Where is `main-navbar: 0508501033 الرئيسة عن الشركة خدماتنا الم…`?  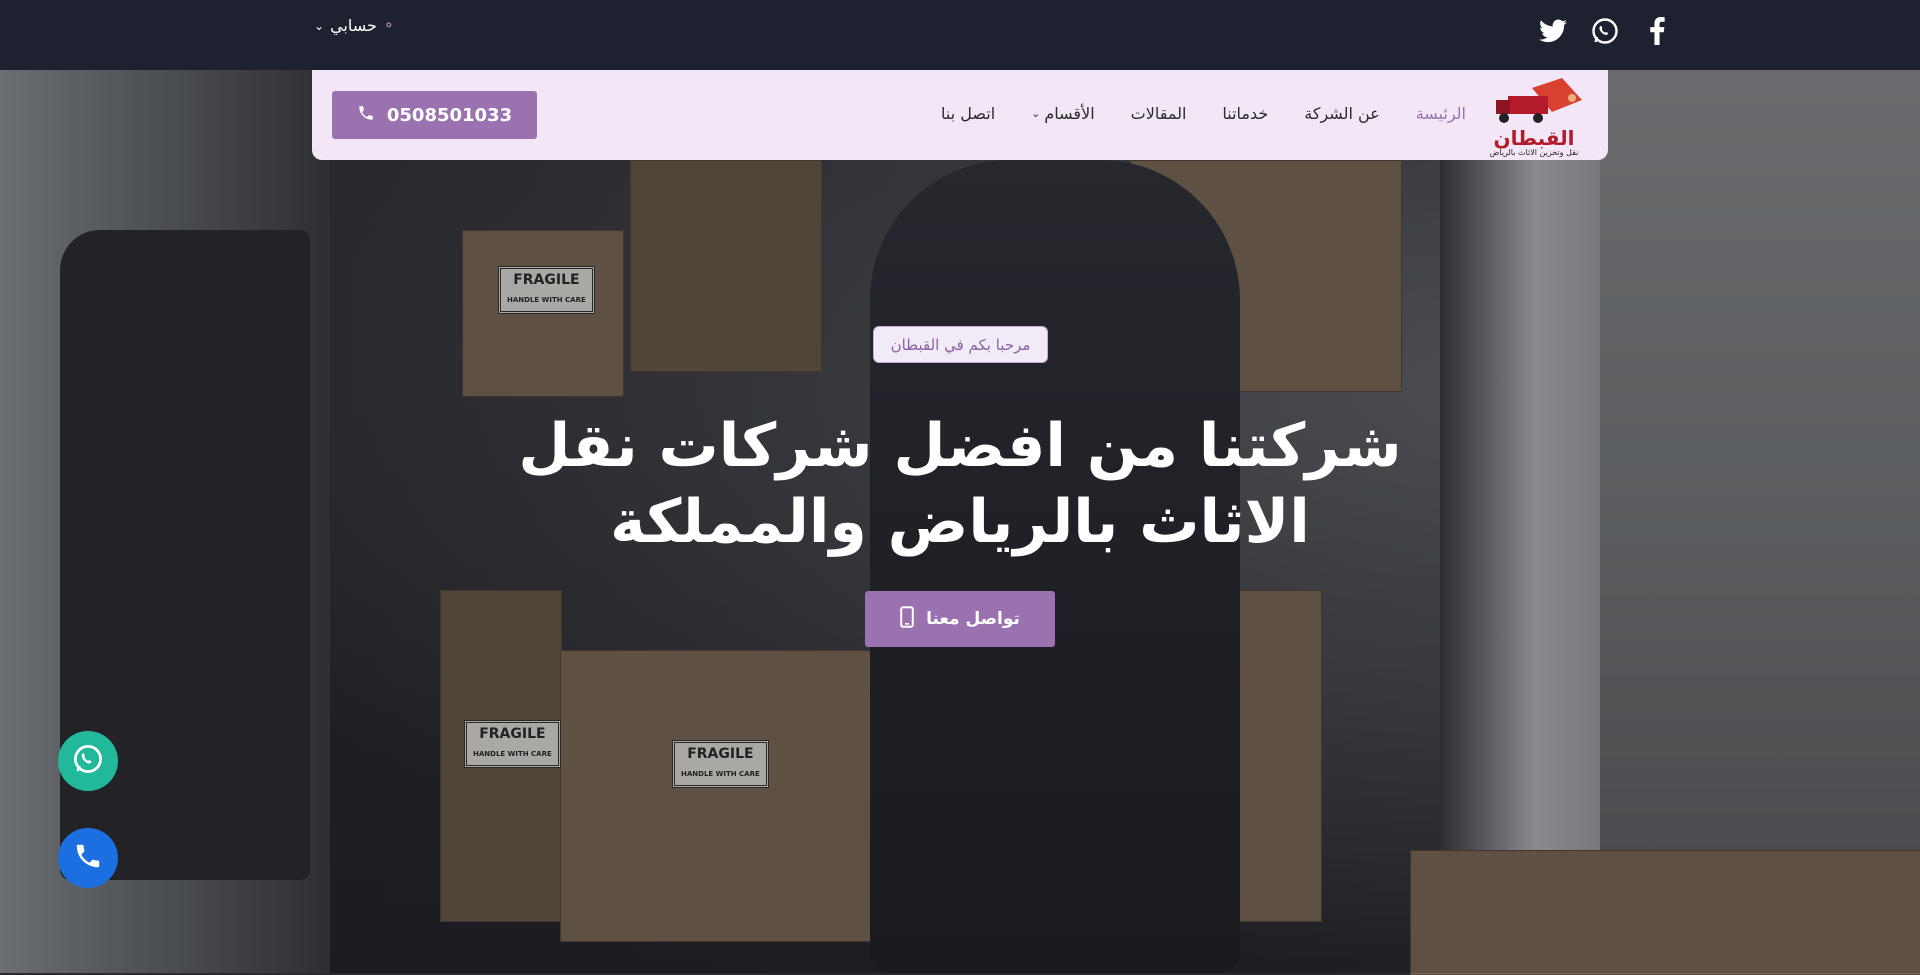 main-navbar: 0508501033 الرئيسة عن الشركة خدماتنا الم… is located at coordinates (960, 115).